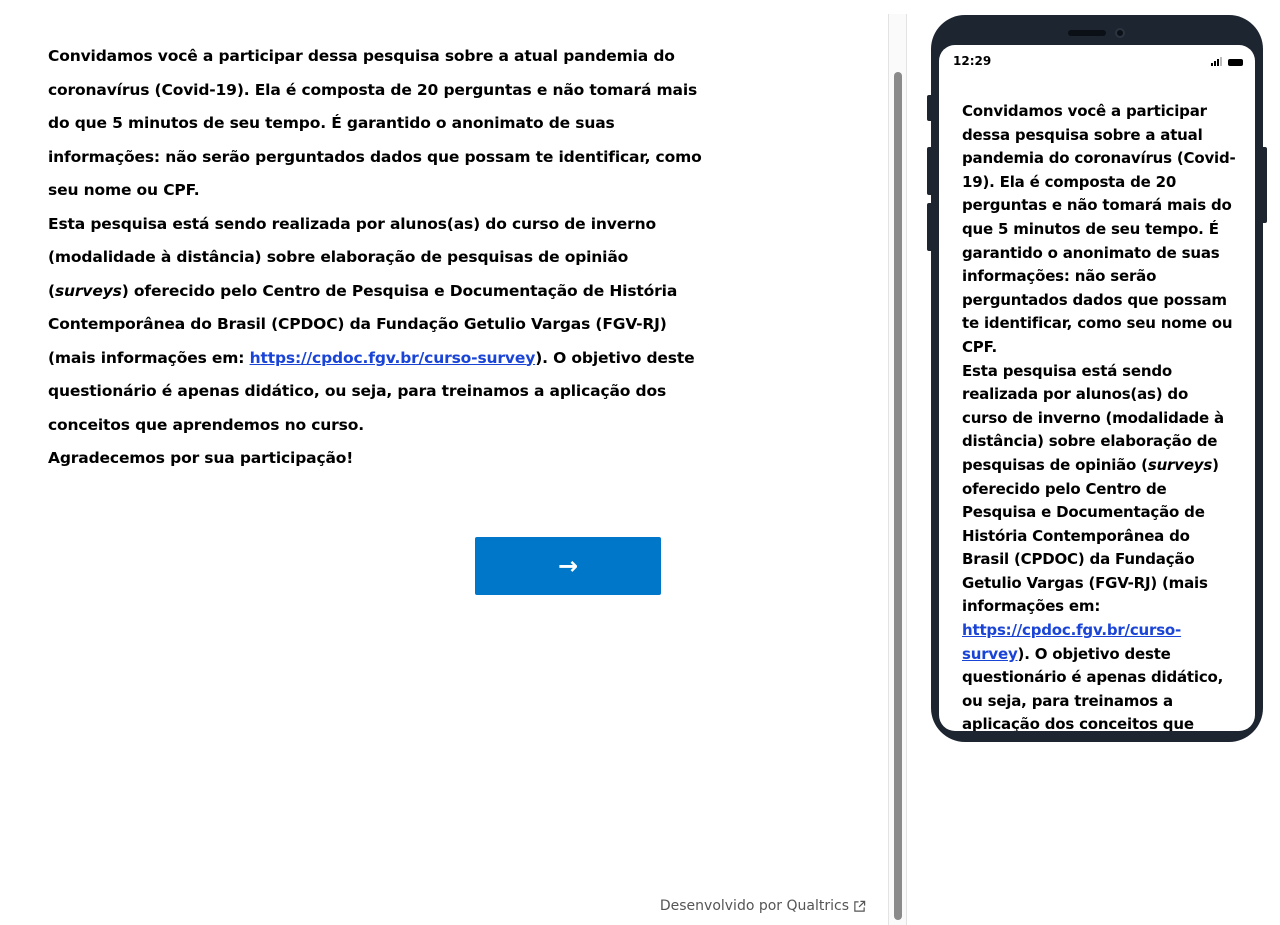  Describe the element at coordinates (88, 290) in the screenshot. I see `intro-p2-italic: surveys` at that location.